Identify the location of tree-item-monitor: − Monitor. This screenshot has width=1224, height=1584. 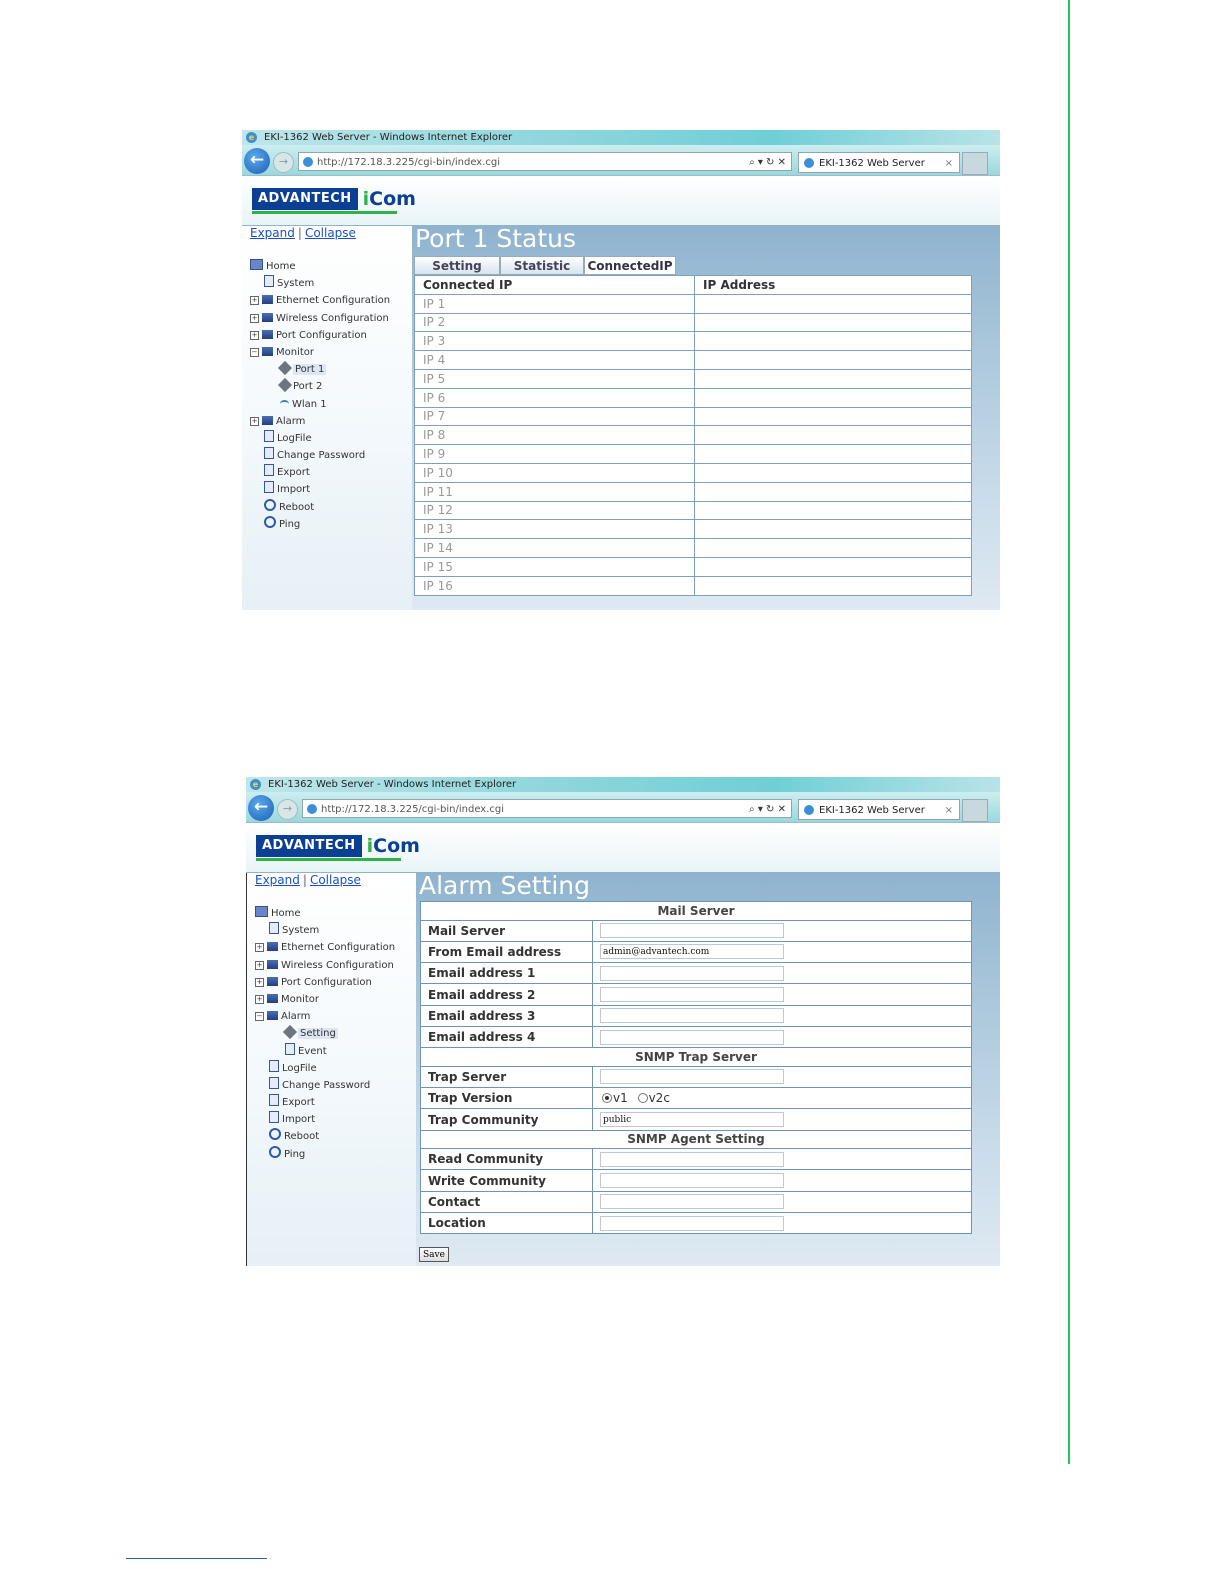
(320, 352).